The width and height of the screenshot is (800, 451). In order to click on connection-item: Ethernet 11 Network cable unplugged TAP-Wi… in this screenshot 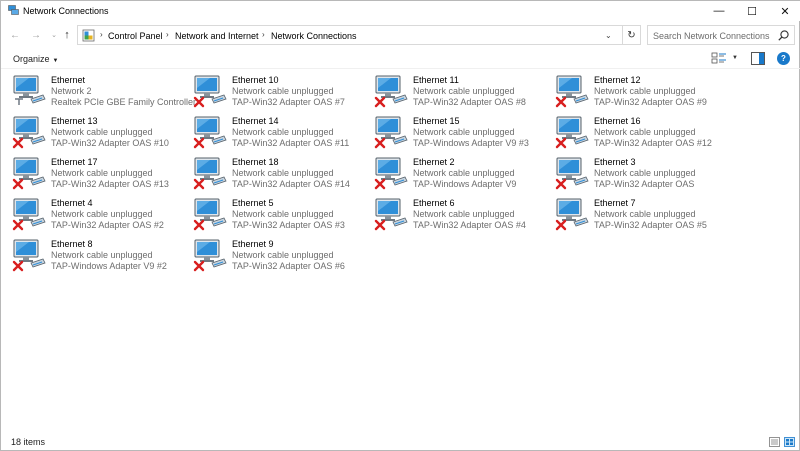, I will do `click(453, 91)`.